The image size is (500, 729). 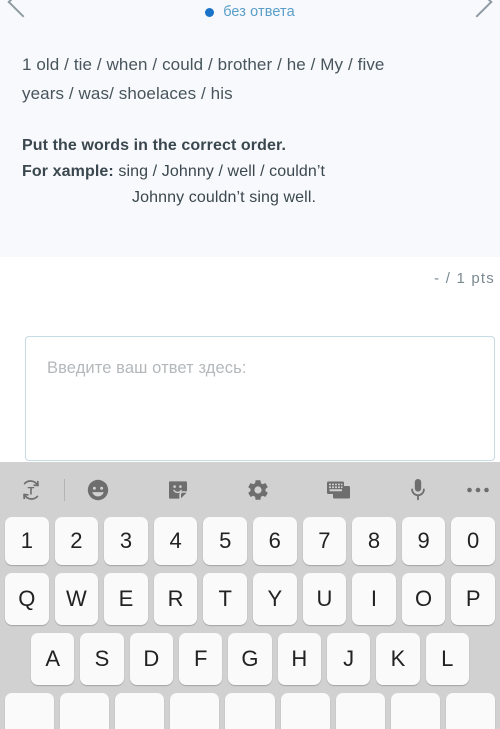 What do you see at coordinates (76, 599) in the screenshot?
I see `key-w: W` at bounding box center [76, 599].